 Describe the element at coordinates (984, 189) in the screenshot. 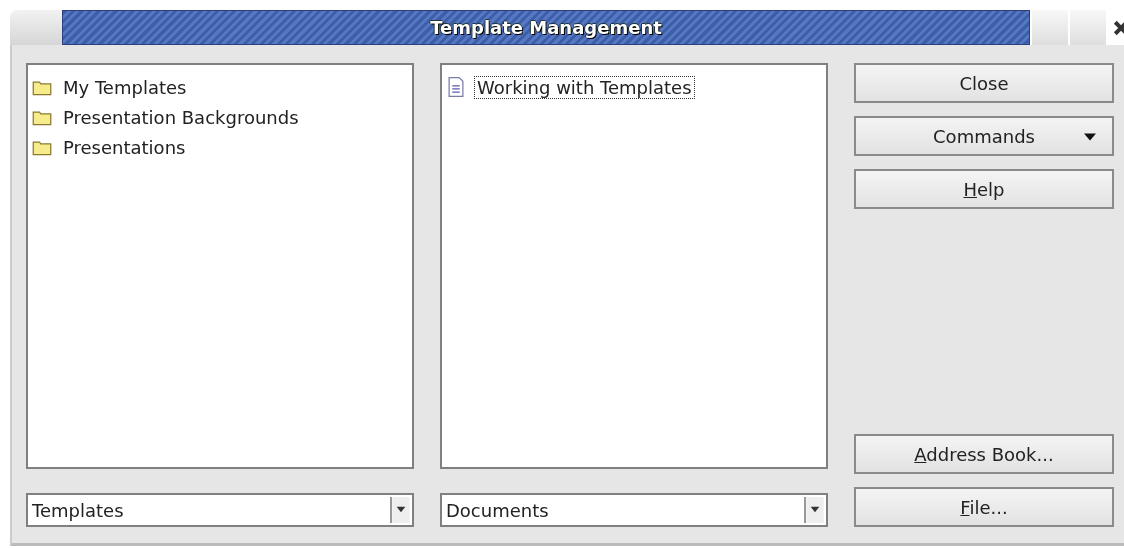

I see `dialog-button: Help` at that location.